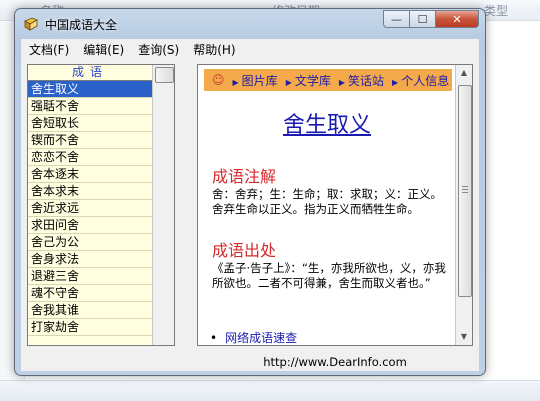 This screenshot has width=540, height=401. Describe the element at coordinates (90, 310) in the screenshot. I see `idiom-list-item: 舍我其谁` at that location.